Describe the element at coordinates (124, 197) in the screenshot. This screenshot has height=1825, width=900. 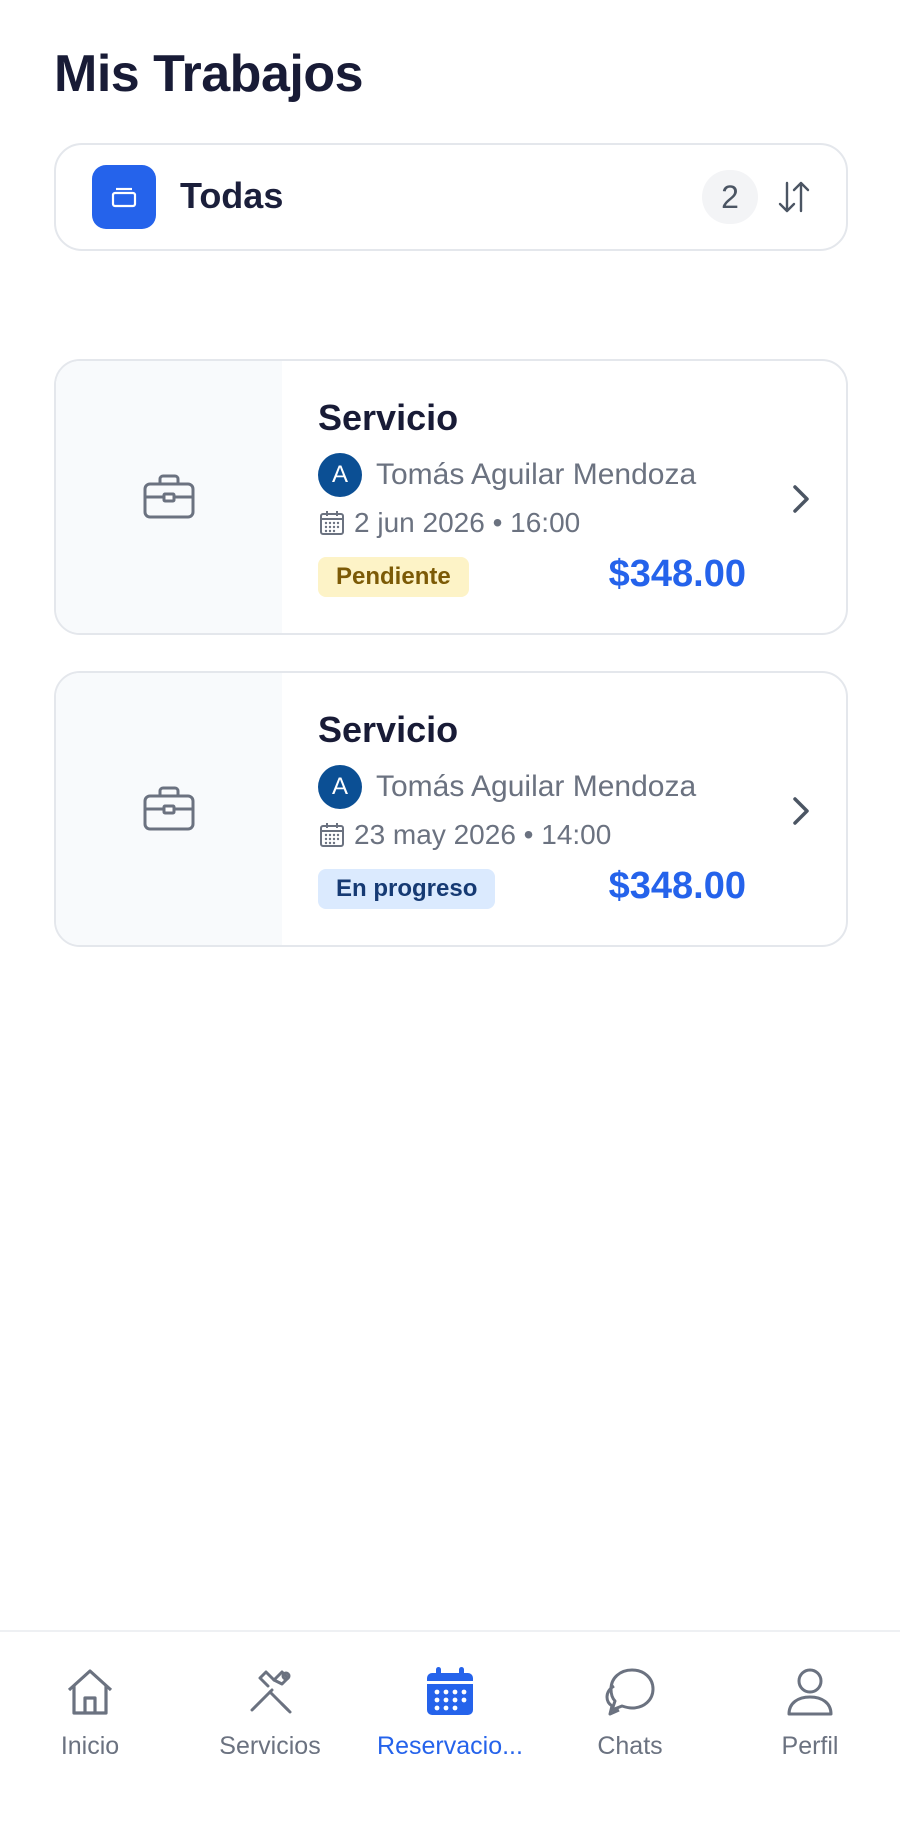
I see `stack-icon` at that location.